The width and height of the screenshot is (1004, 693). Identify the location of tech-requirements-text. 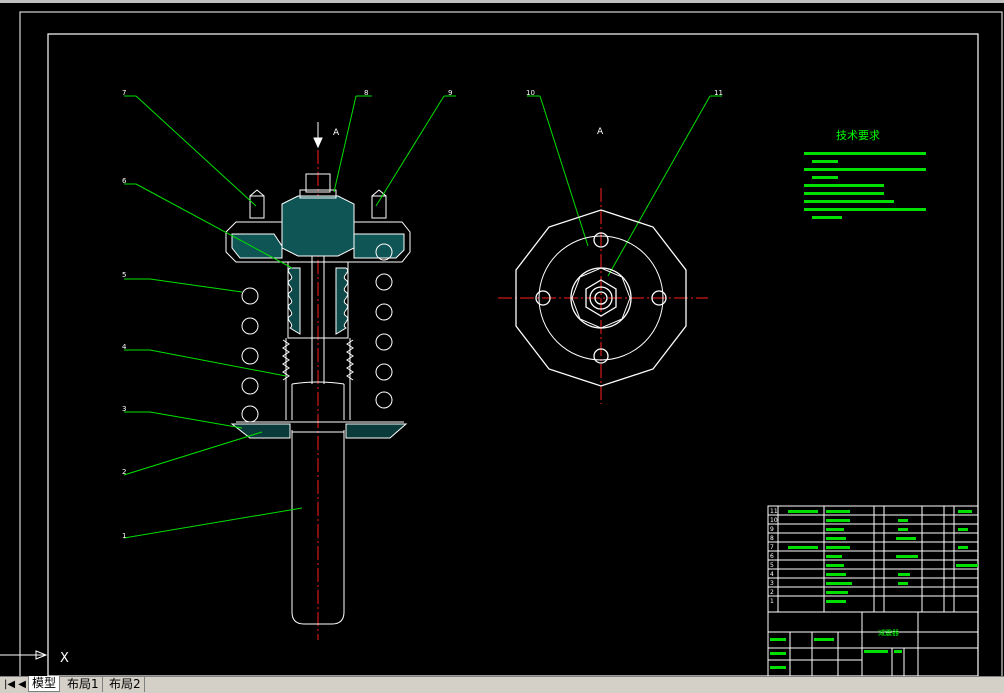
(865, 185).